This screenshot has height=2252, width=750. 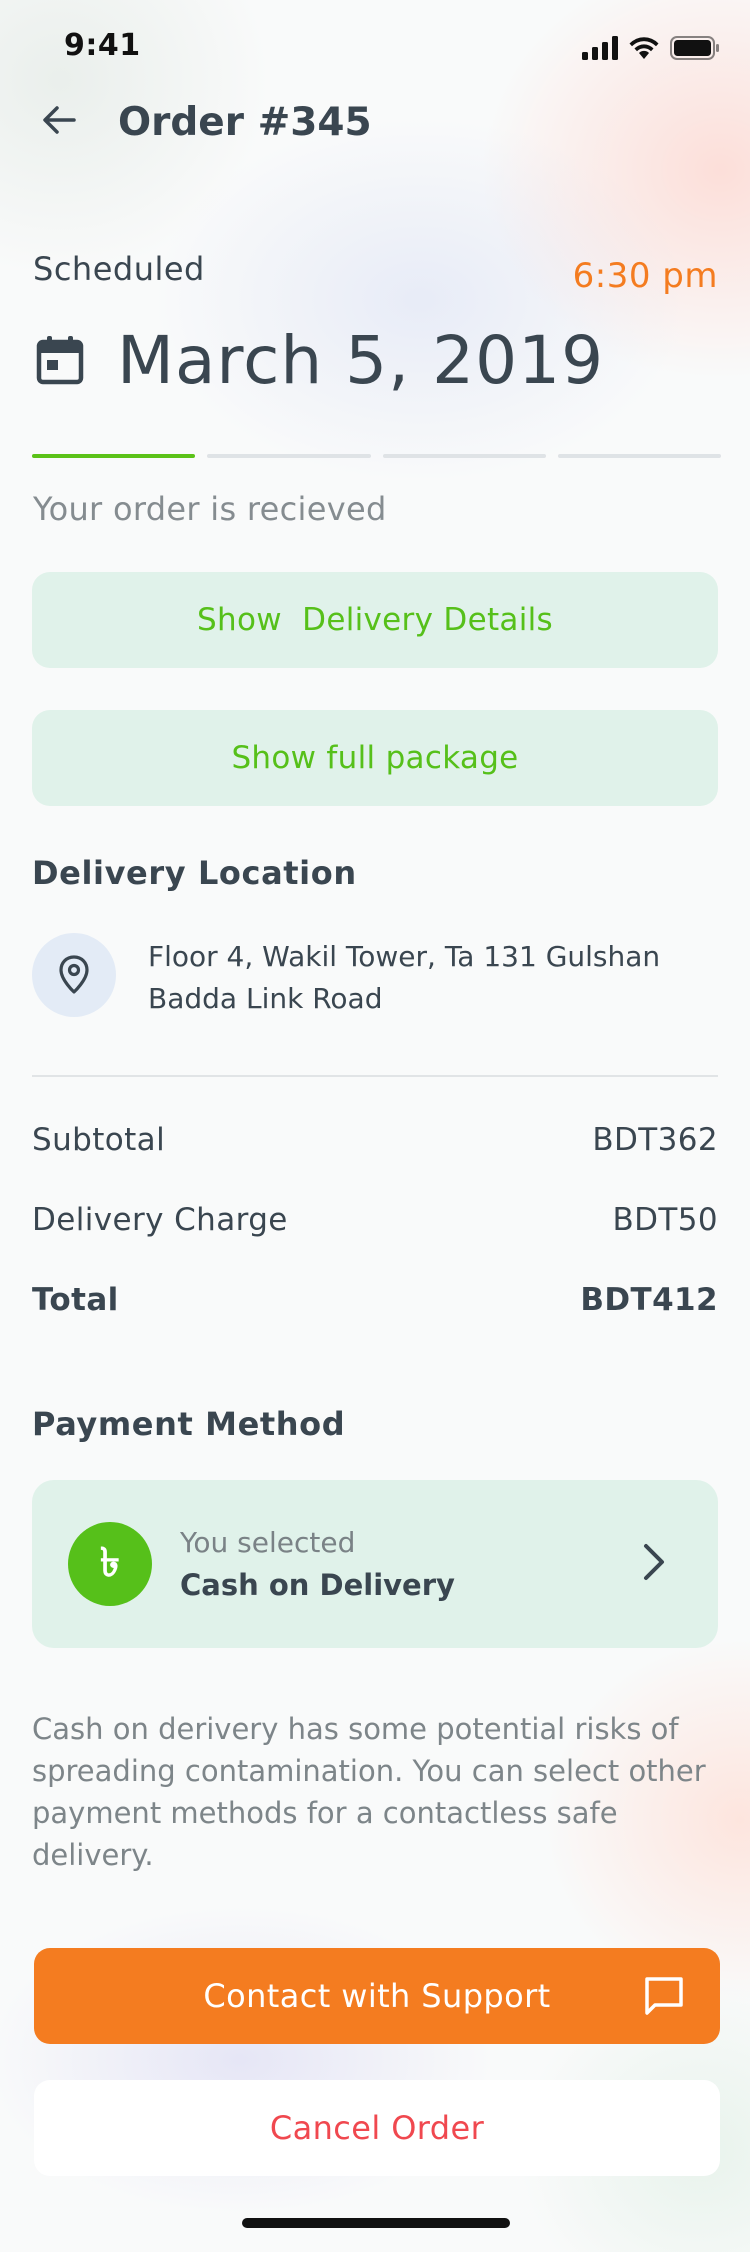 What do you see at coordinates (375, 758) in the screenshot?
I see `show-full-package-button: Show full package` at bounding box center [375, 758].